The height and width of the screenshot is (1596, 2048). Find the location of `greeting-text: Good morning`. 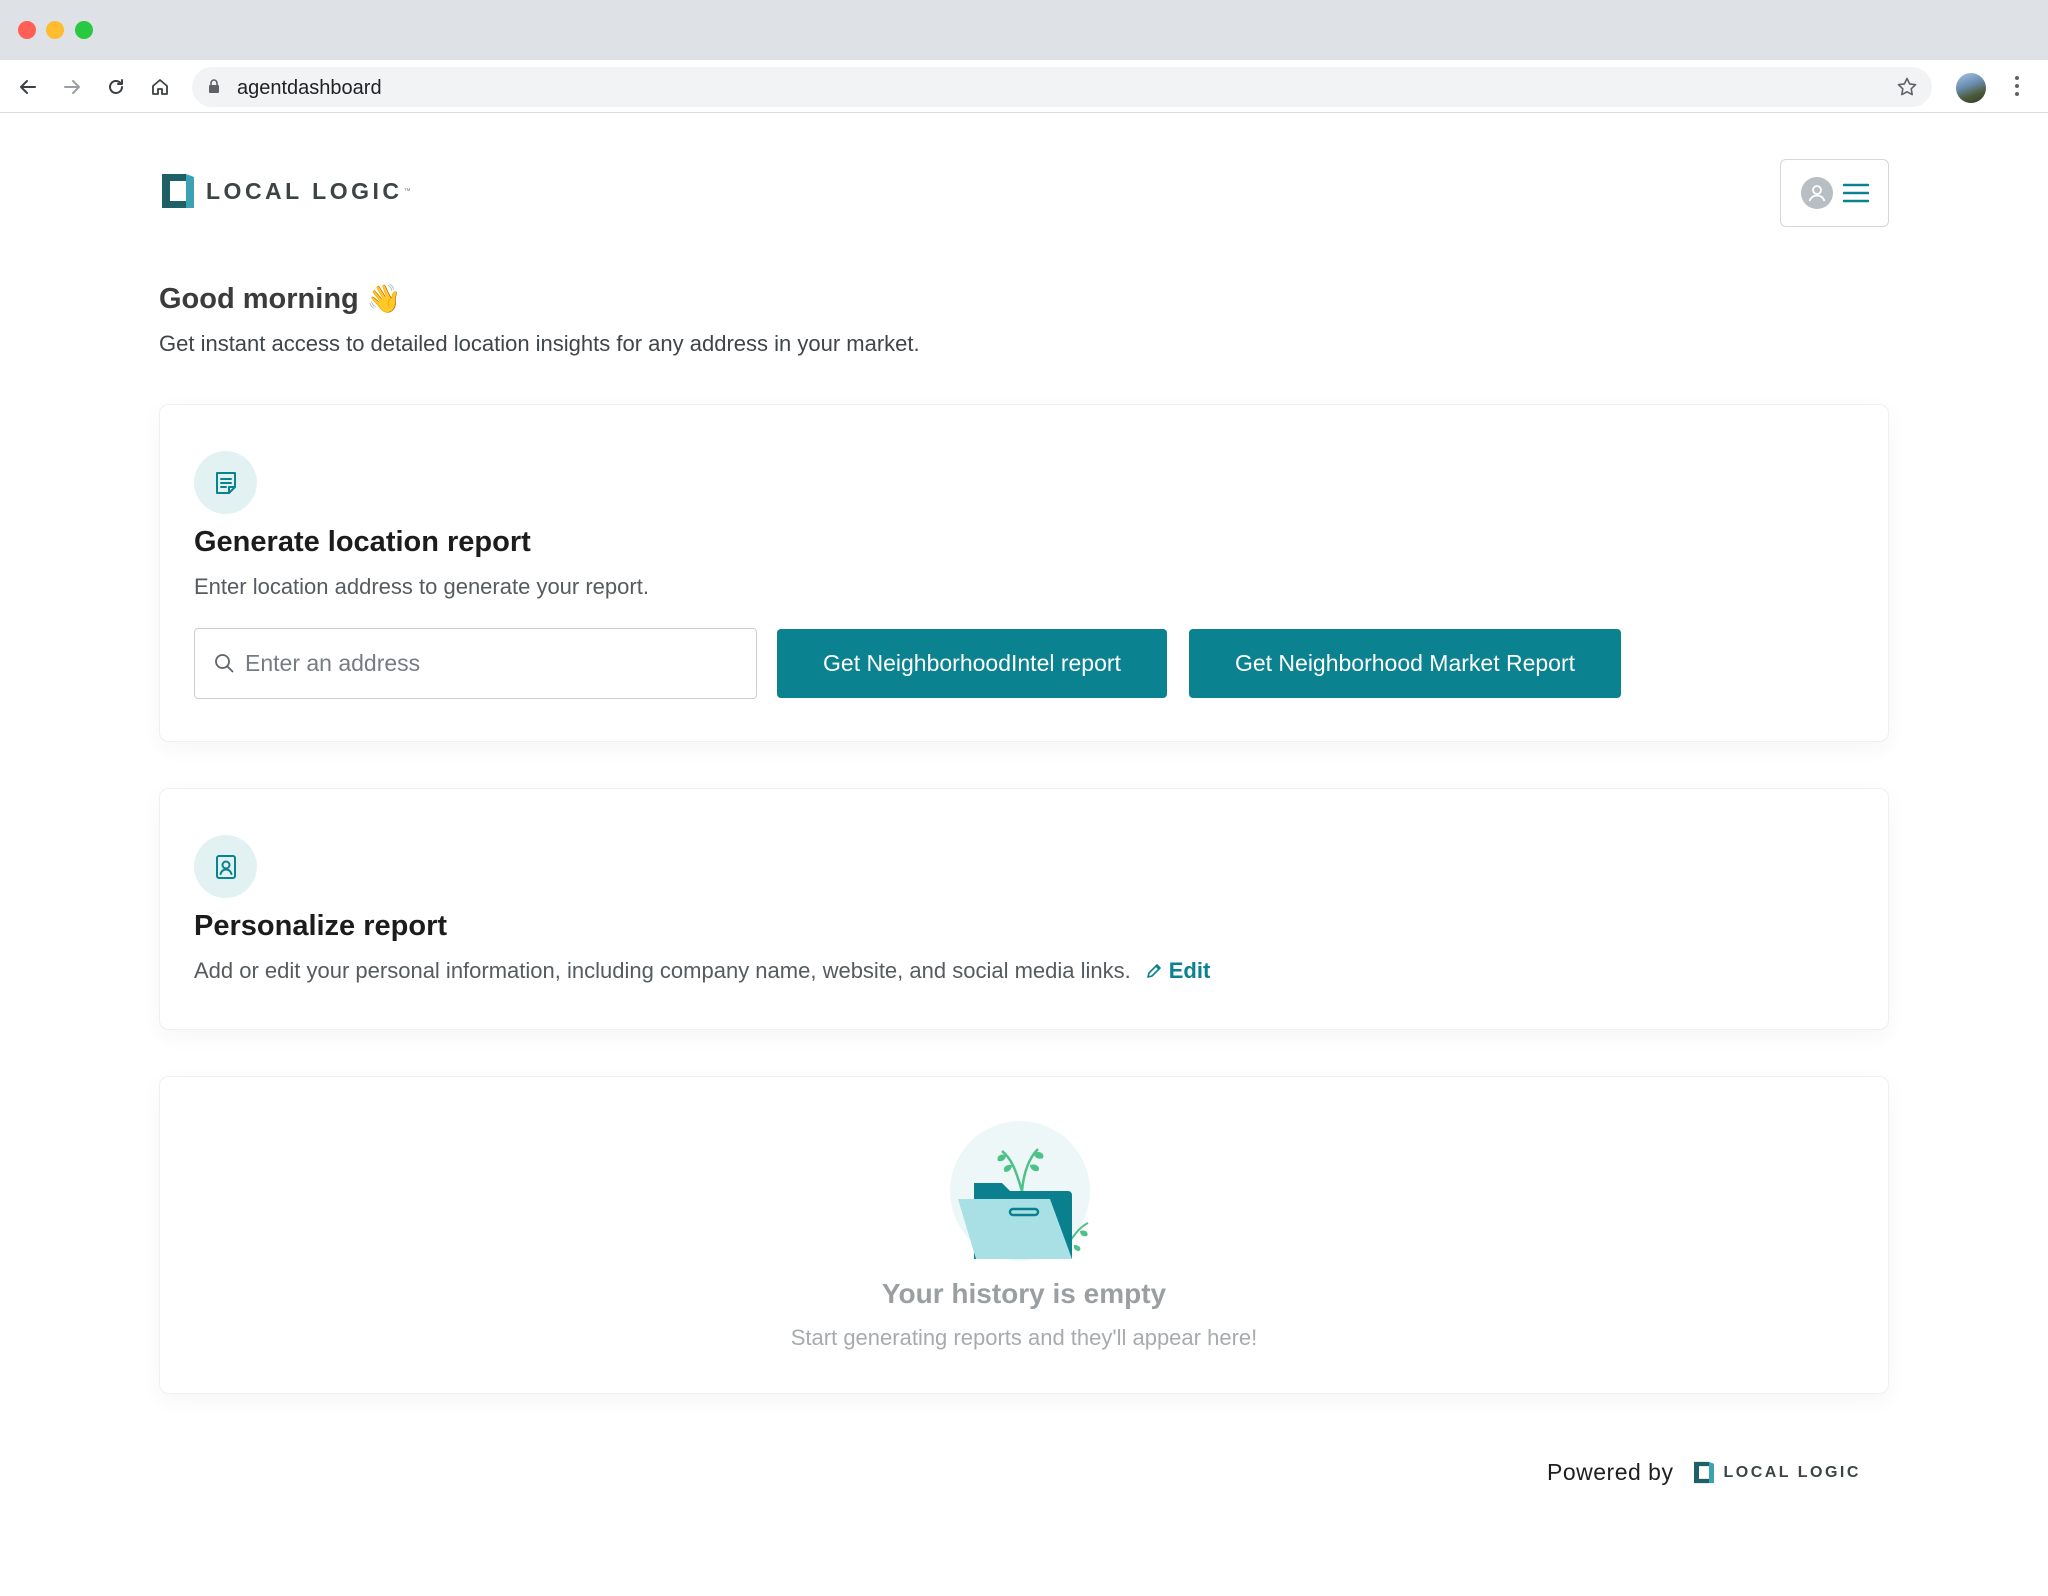

greeting-text: Good morning is located at coordinates (259, 299).